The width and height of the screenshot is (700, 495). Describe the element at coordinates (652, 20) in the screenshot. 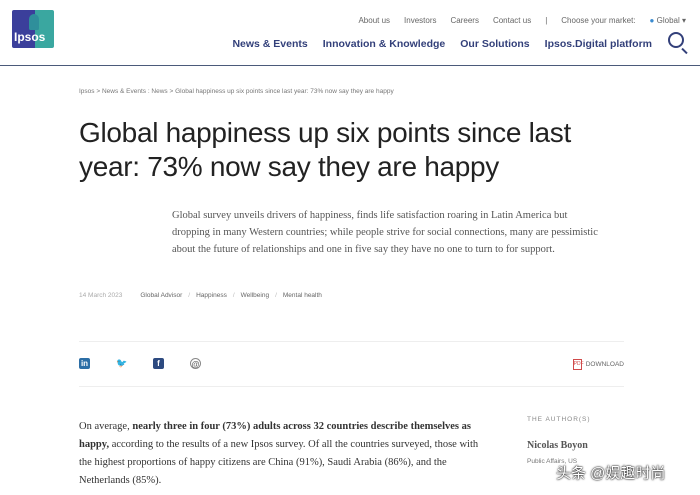

I see `globe-icon: ●` at that location.